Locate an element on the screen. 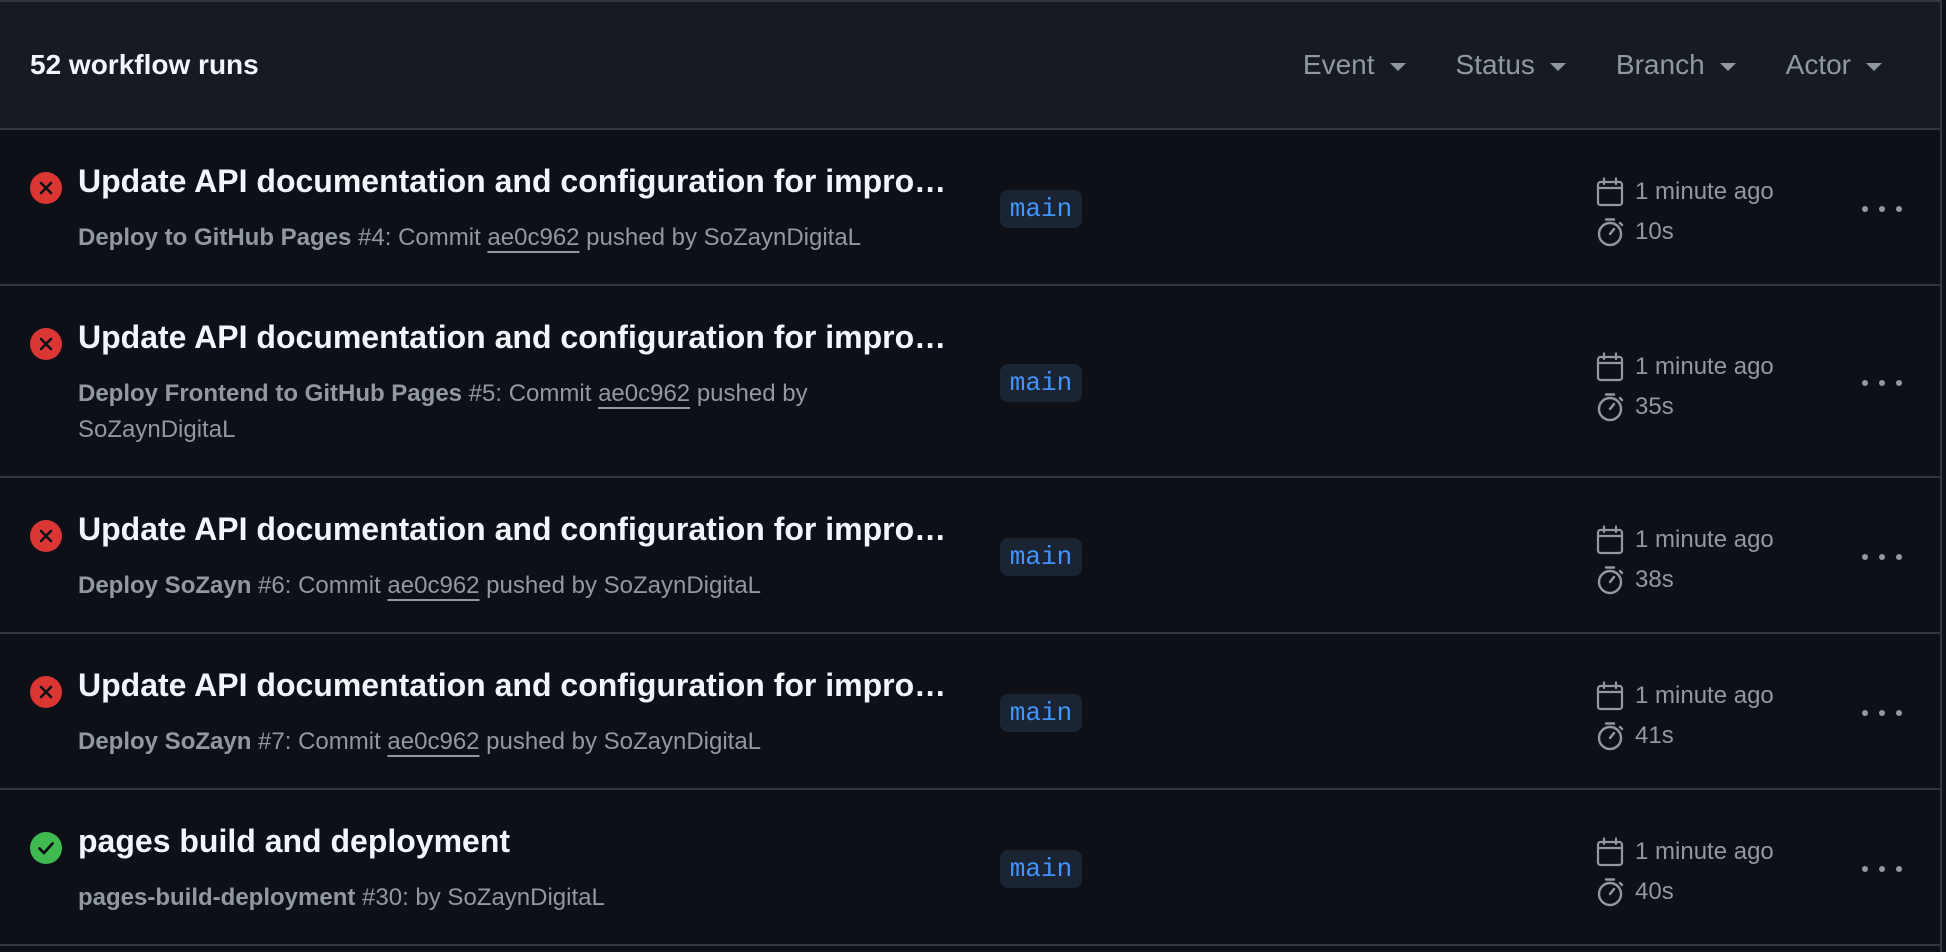 The height and width of the screenshot is (952, 1946). run-timing: 1 minute ago 38s is located at coordinates (1684, 560).